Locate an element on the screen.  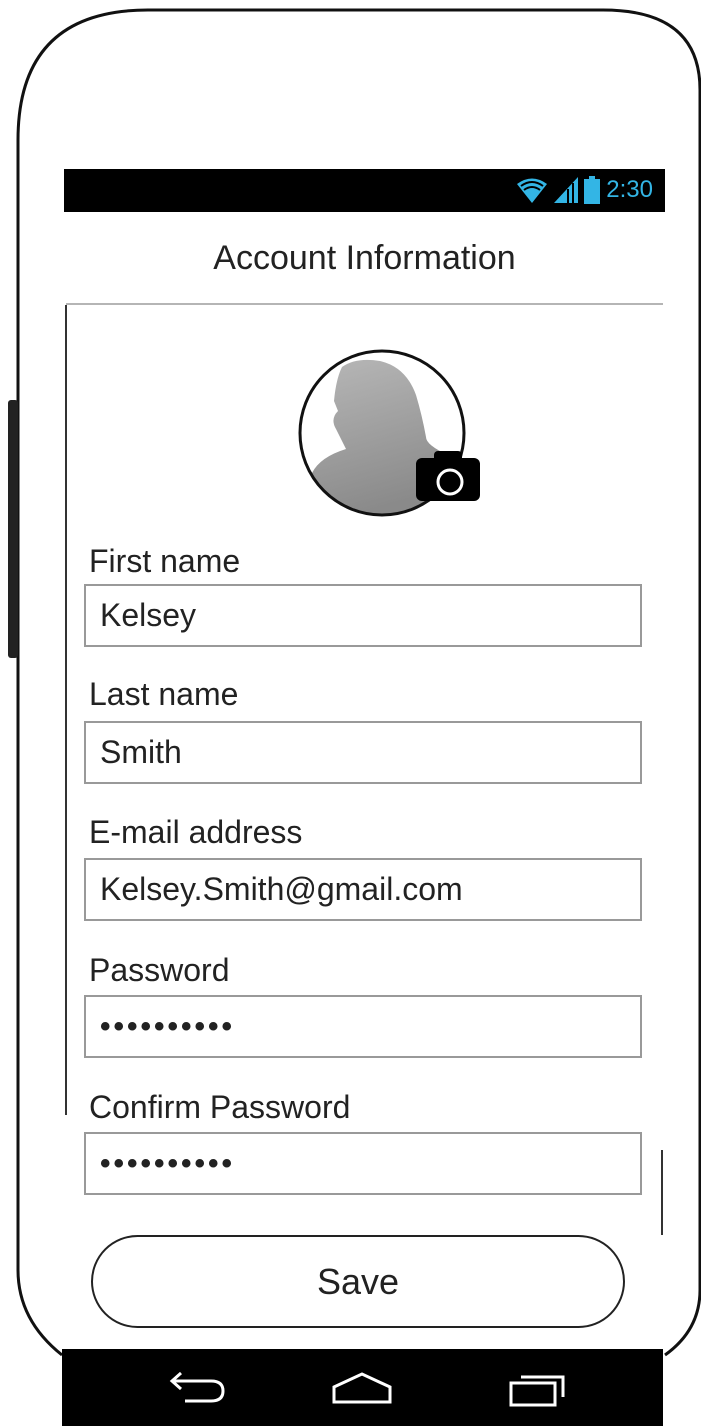
save-button: Save is located at coordinates (358, 1281).